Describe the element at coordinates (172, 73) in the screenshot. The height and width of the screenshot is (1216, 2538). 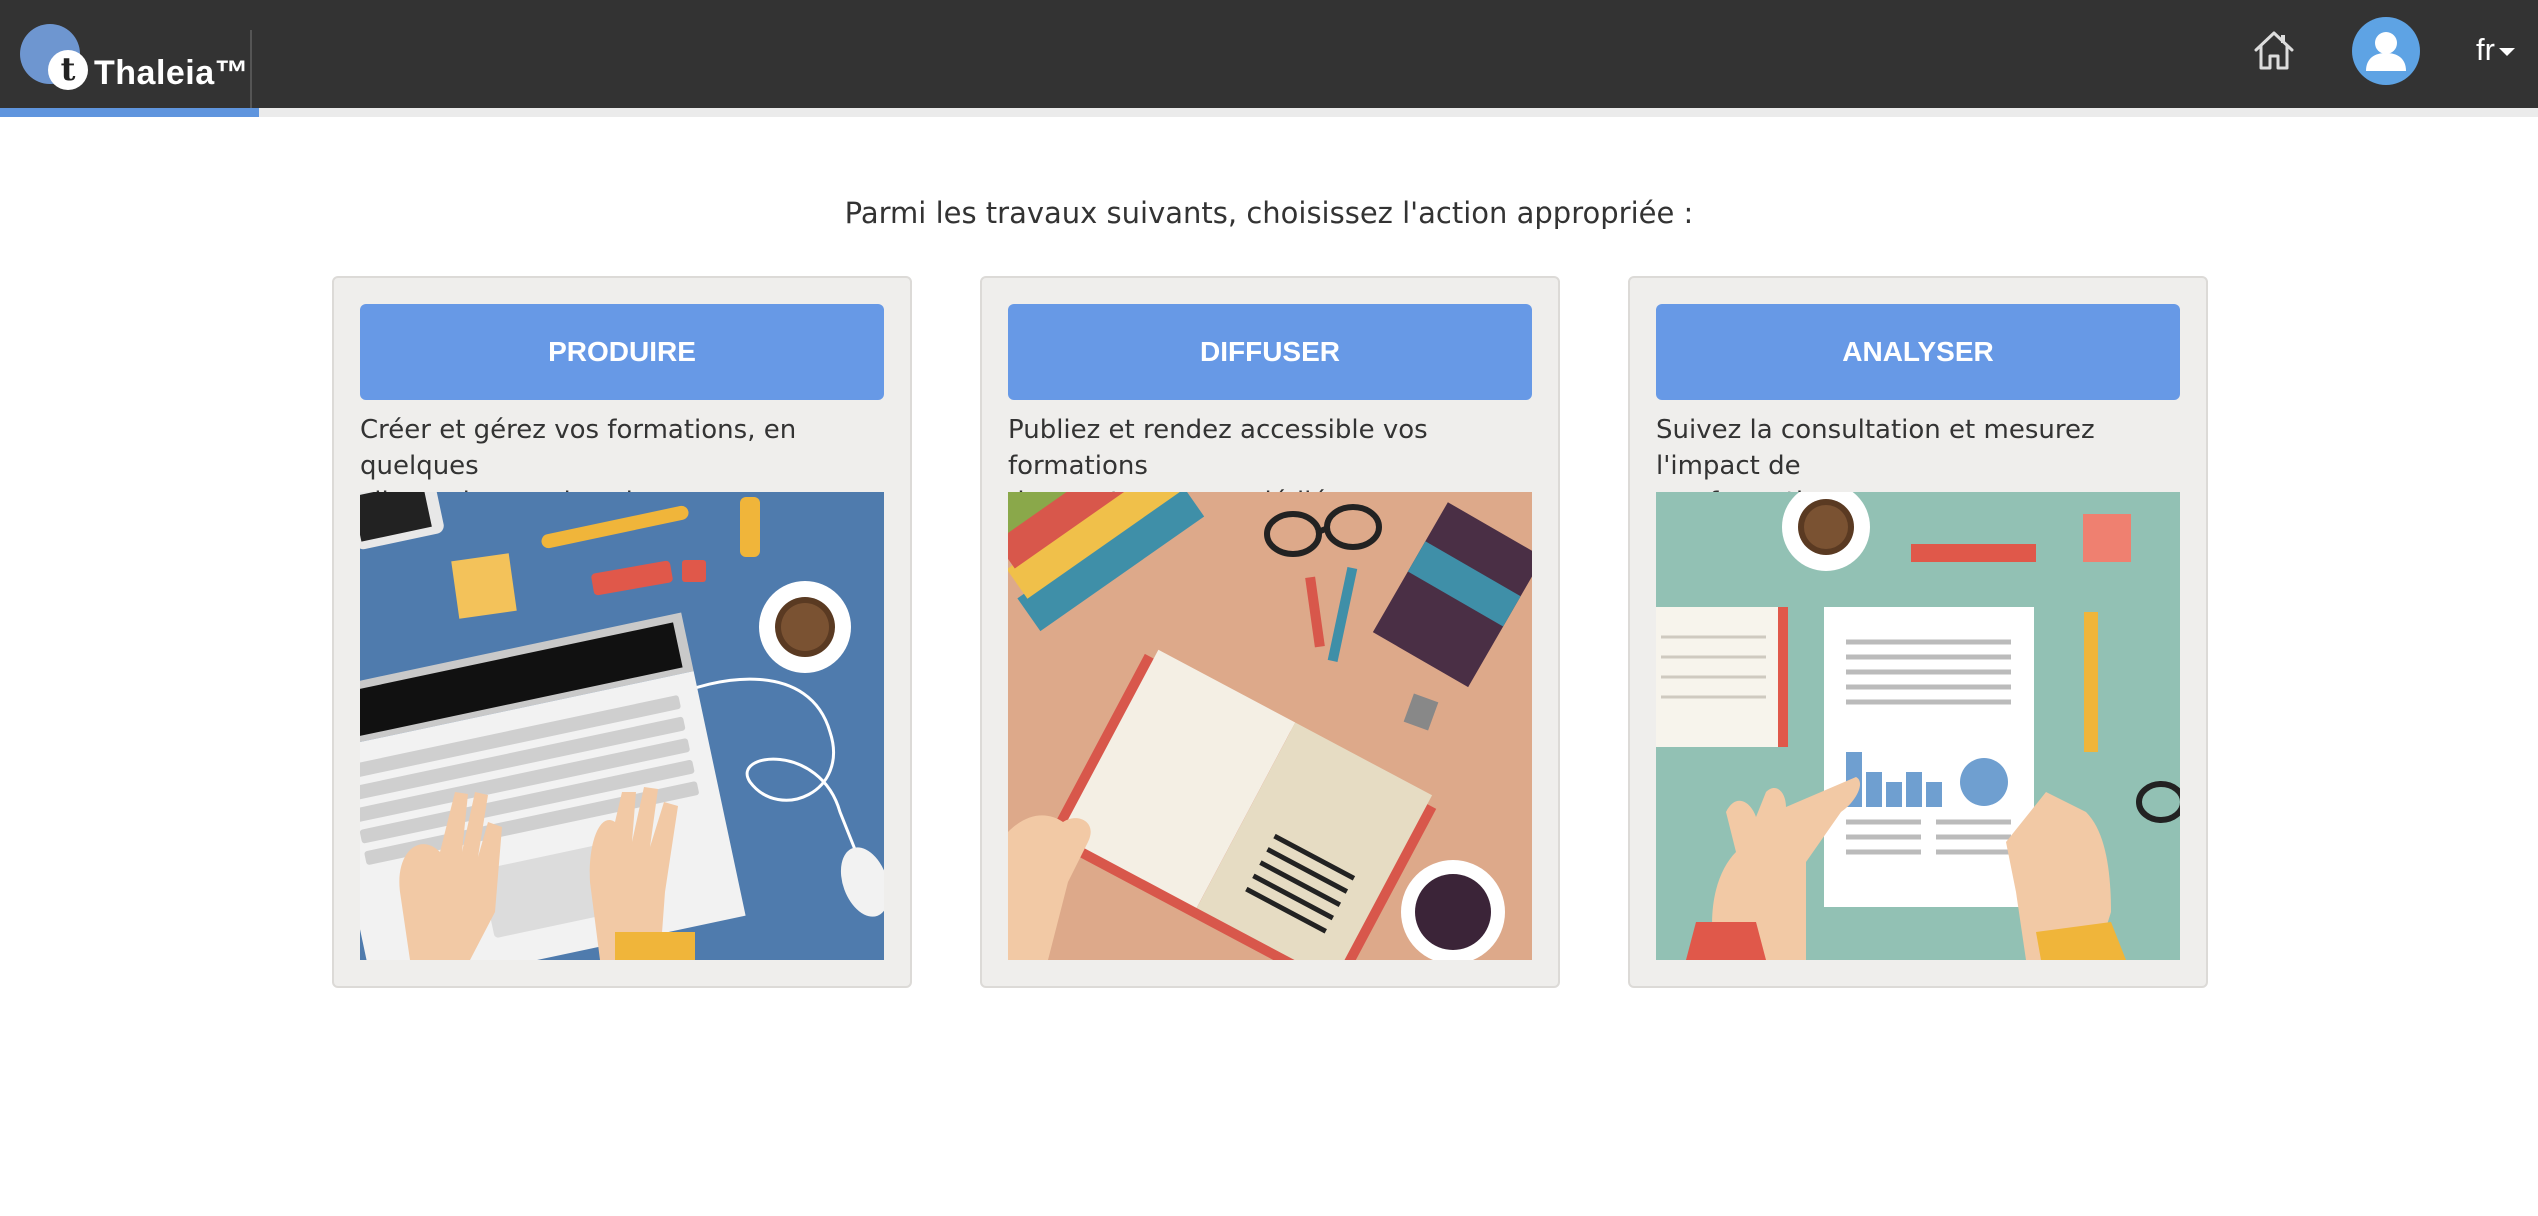
I see `logo-text: Thaleia™` at that location.